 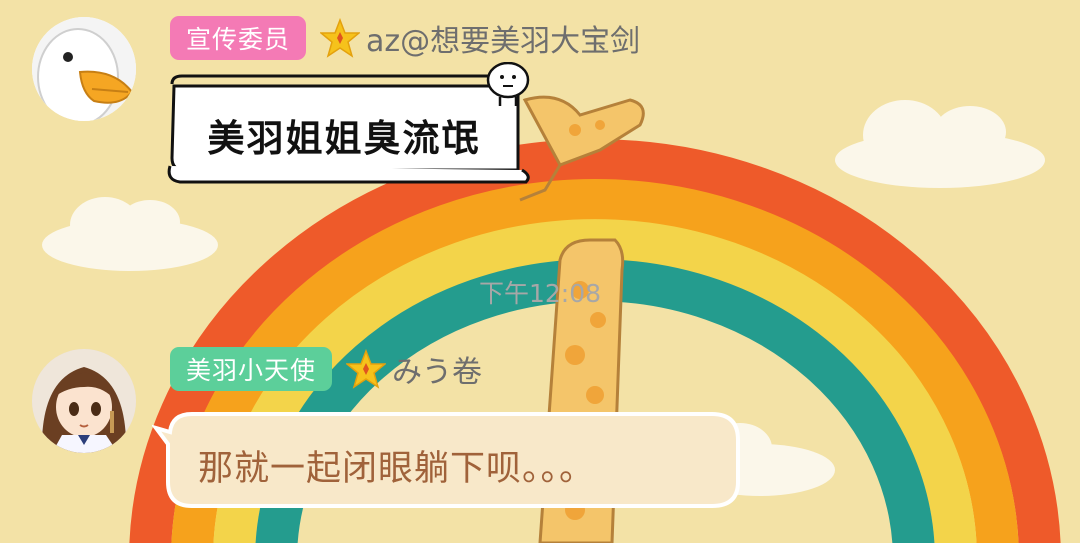 What do you see at coordinates (344, 138) in the screenshot?
I see `sticker-caption: 美羽姐姐臭流氓` at bounding box center [344, 138].